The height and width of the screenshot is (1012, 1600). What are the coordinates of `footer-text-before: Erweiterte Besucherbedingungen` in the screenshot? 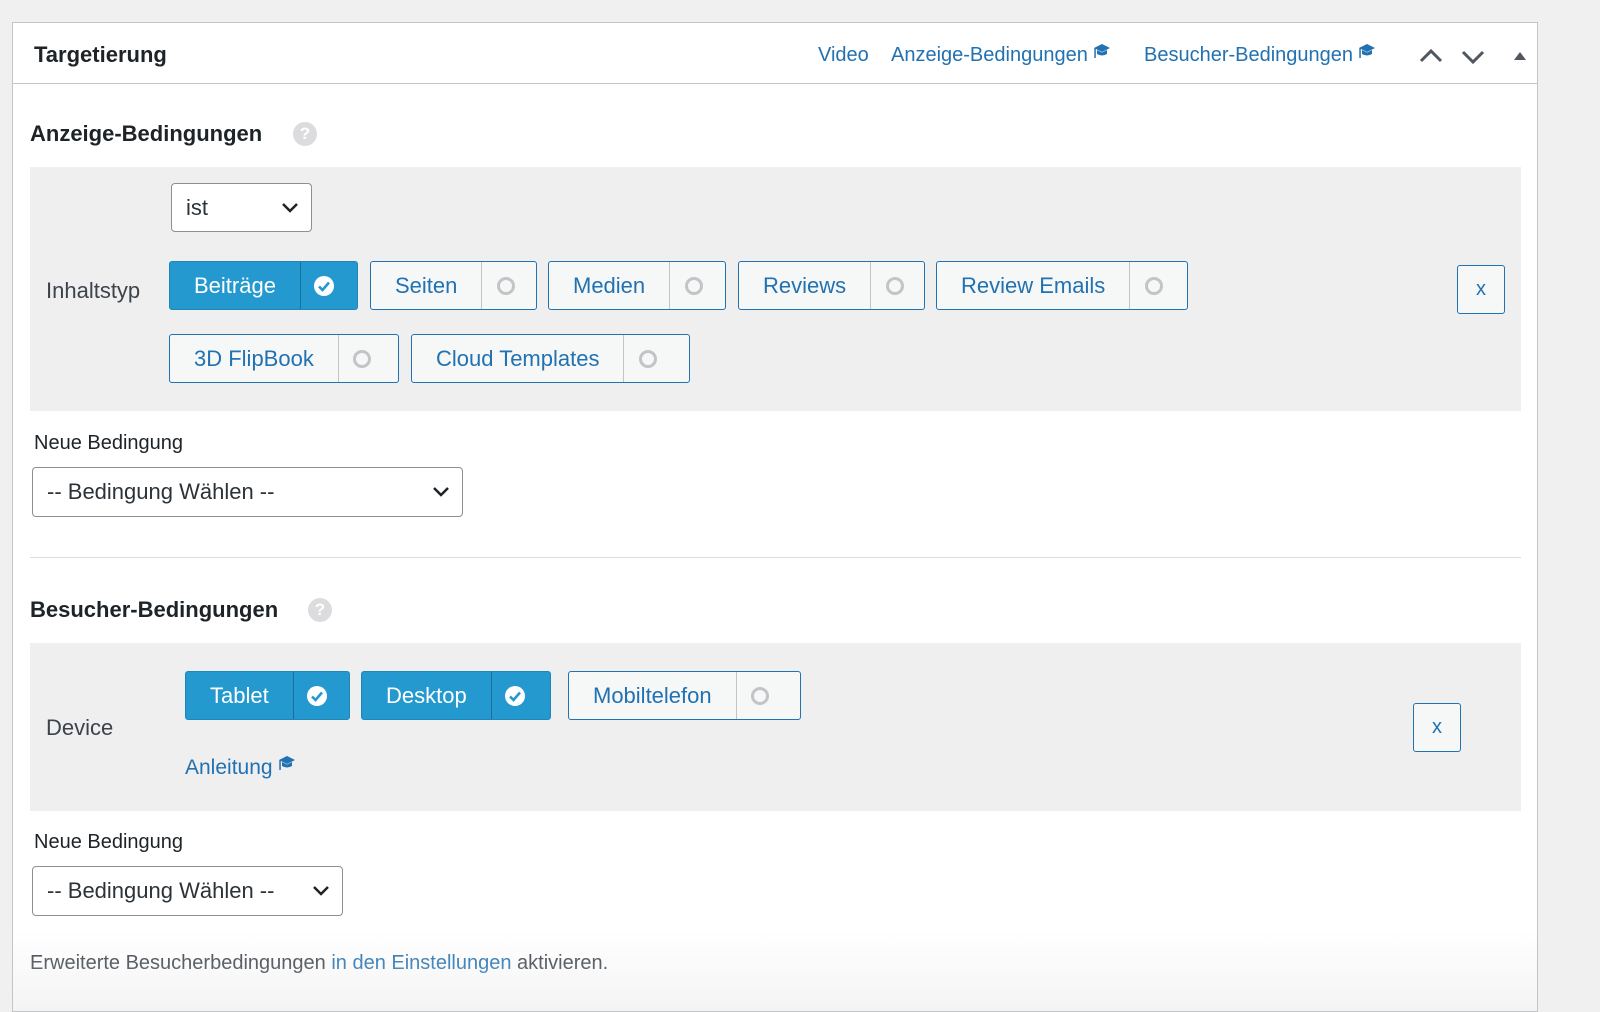 It's located at (178, 963).